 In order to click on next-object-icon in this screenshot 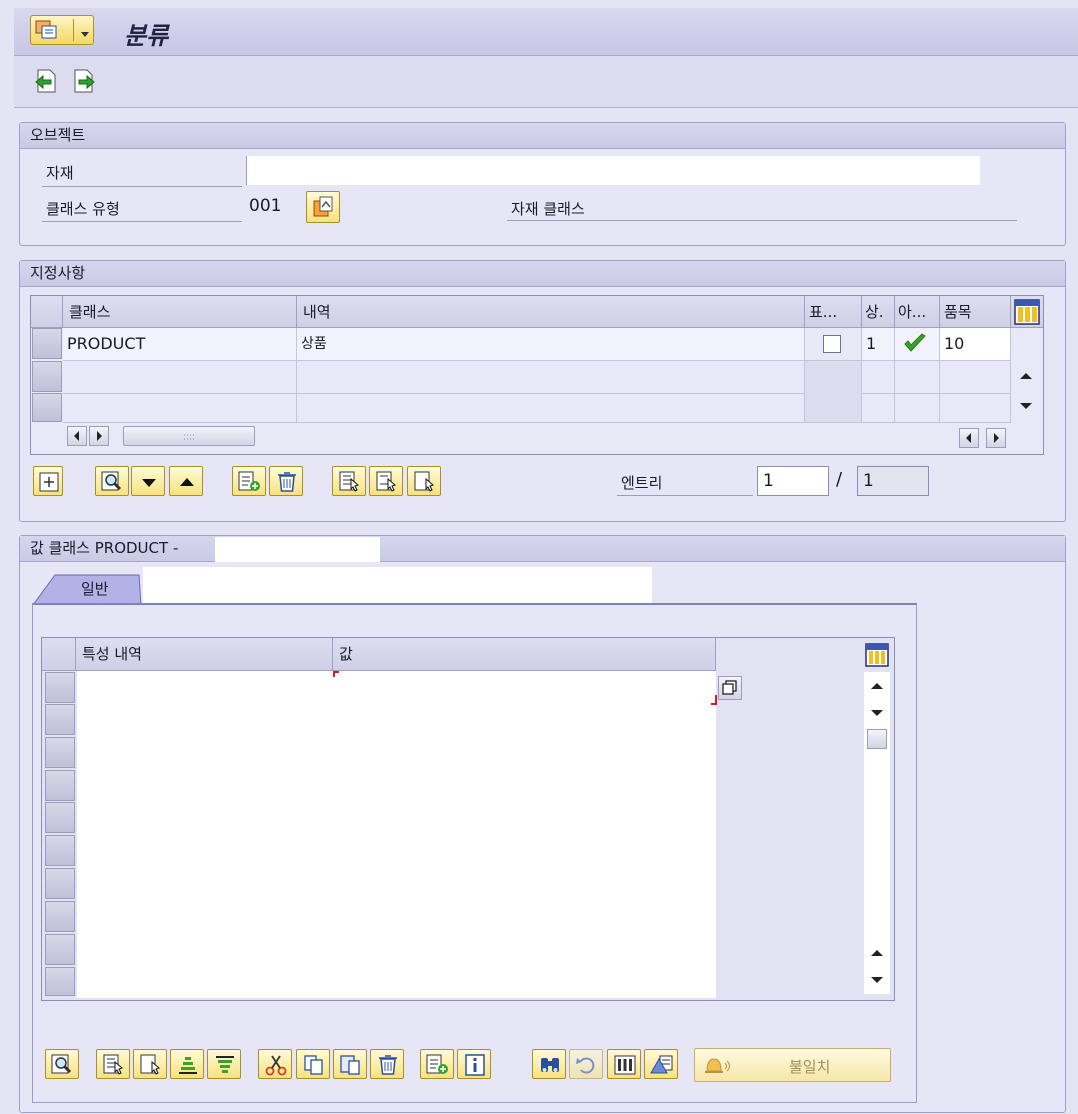, I will do `click(84, 81)`.